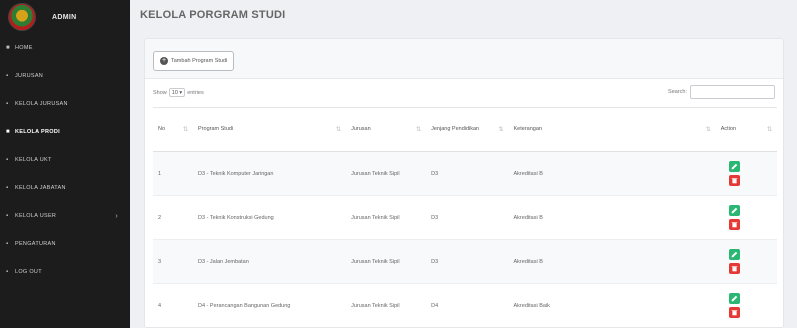 The width and height of the screenshot is (797, 328). I want to click on cell-no: 2, so click(173, 217).